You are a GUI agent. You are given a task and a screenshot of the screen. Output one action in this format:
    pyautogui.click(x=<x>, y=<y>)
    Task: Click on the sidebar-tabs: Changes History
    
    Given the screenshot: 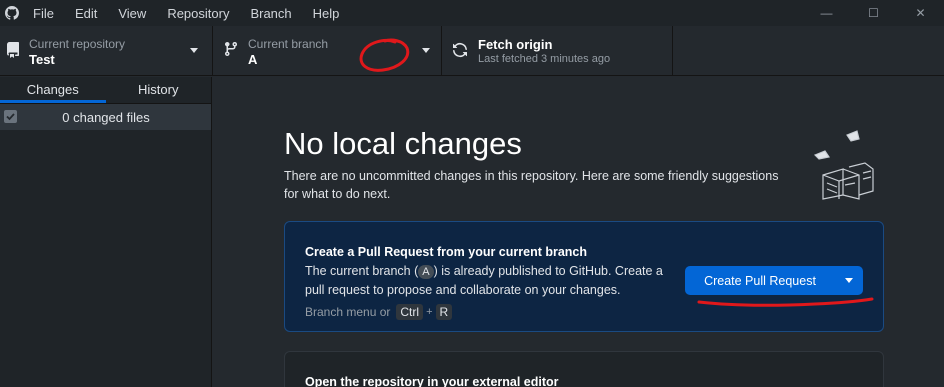 What is the action you would take?
    pyautogui.click(x=105, y=90)
    